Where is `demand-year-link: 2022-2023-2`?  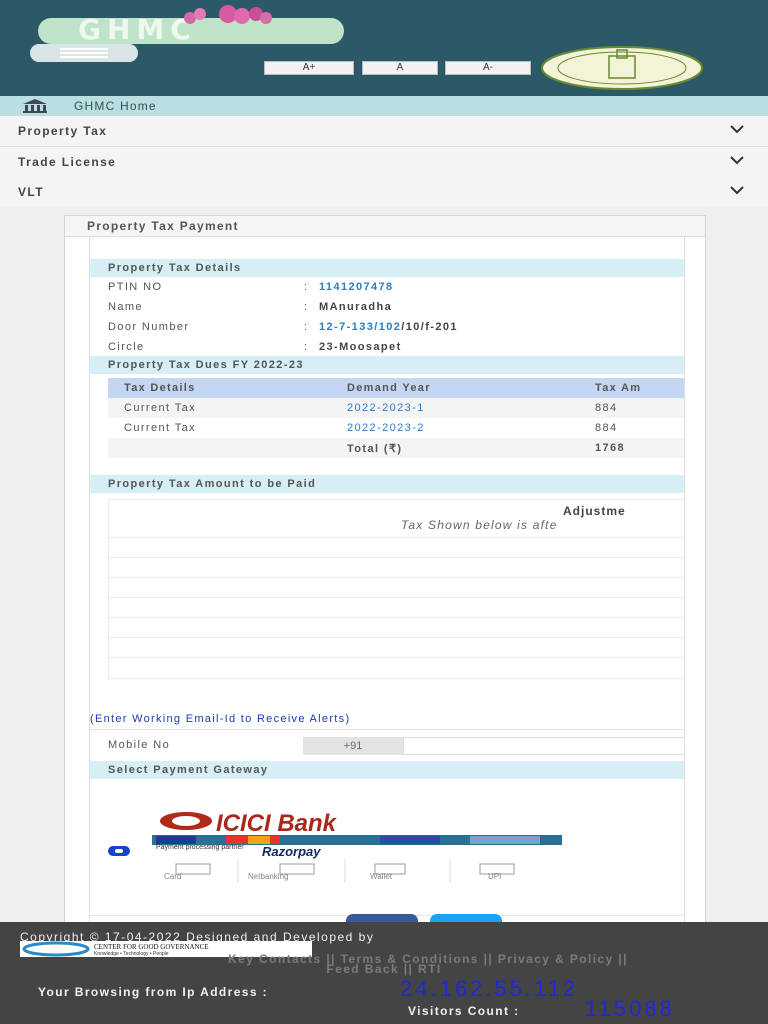
demand-year-link: 2022-2023-2 is located at coordinates (386, 428).